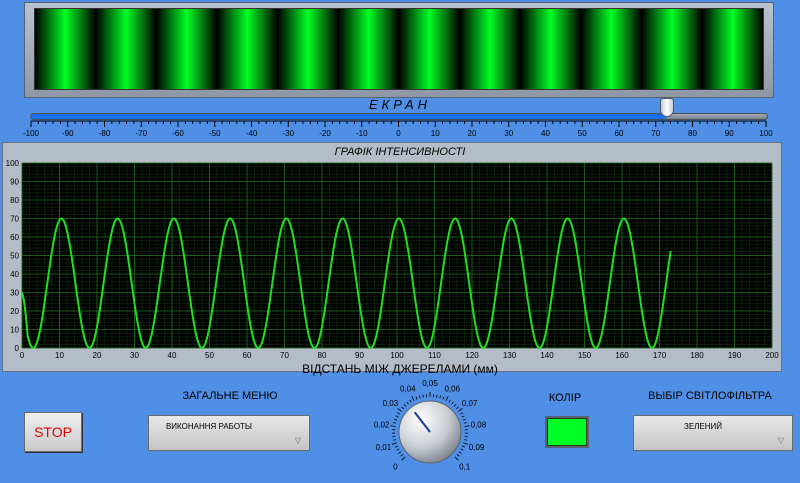  Describe the element at coordinates (400, 152) in the screenshot. I see `graph-title: ГРАФІК ІНТЕНСИВНОСТІ` at that location.